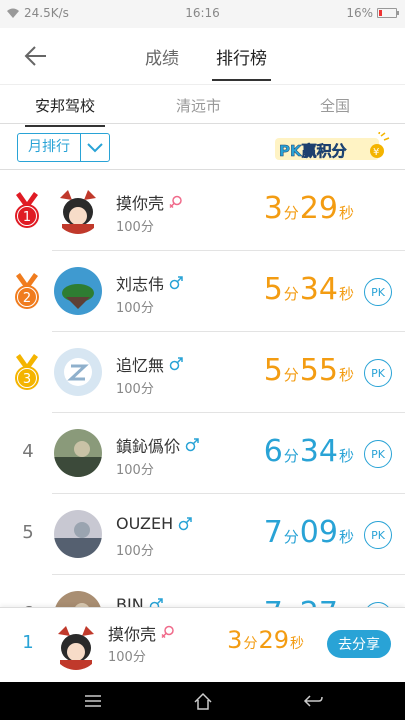 The height and width of the screenshot is (720, 405). Describe the element at coordinates (359, 644) in the screenshot. I see `share-button: 去分享` at that location.